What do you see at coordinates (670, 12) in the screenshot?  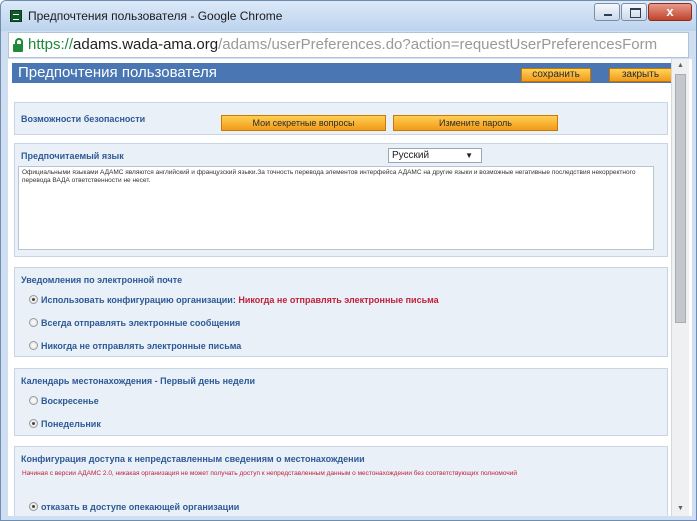 I see `close-window-button` at bounding box center [670, 12].